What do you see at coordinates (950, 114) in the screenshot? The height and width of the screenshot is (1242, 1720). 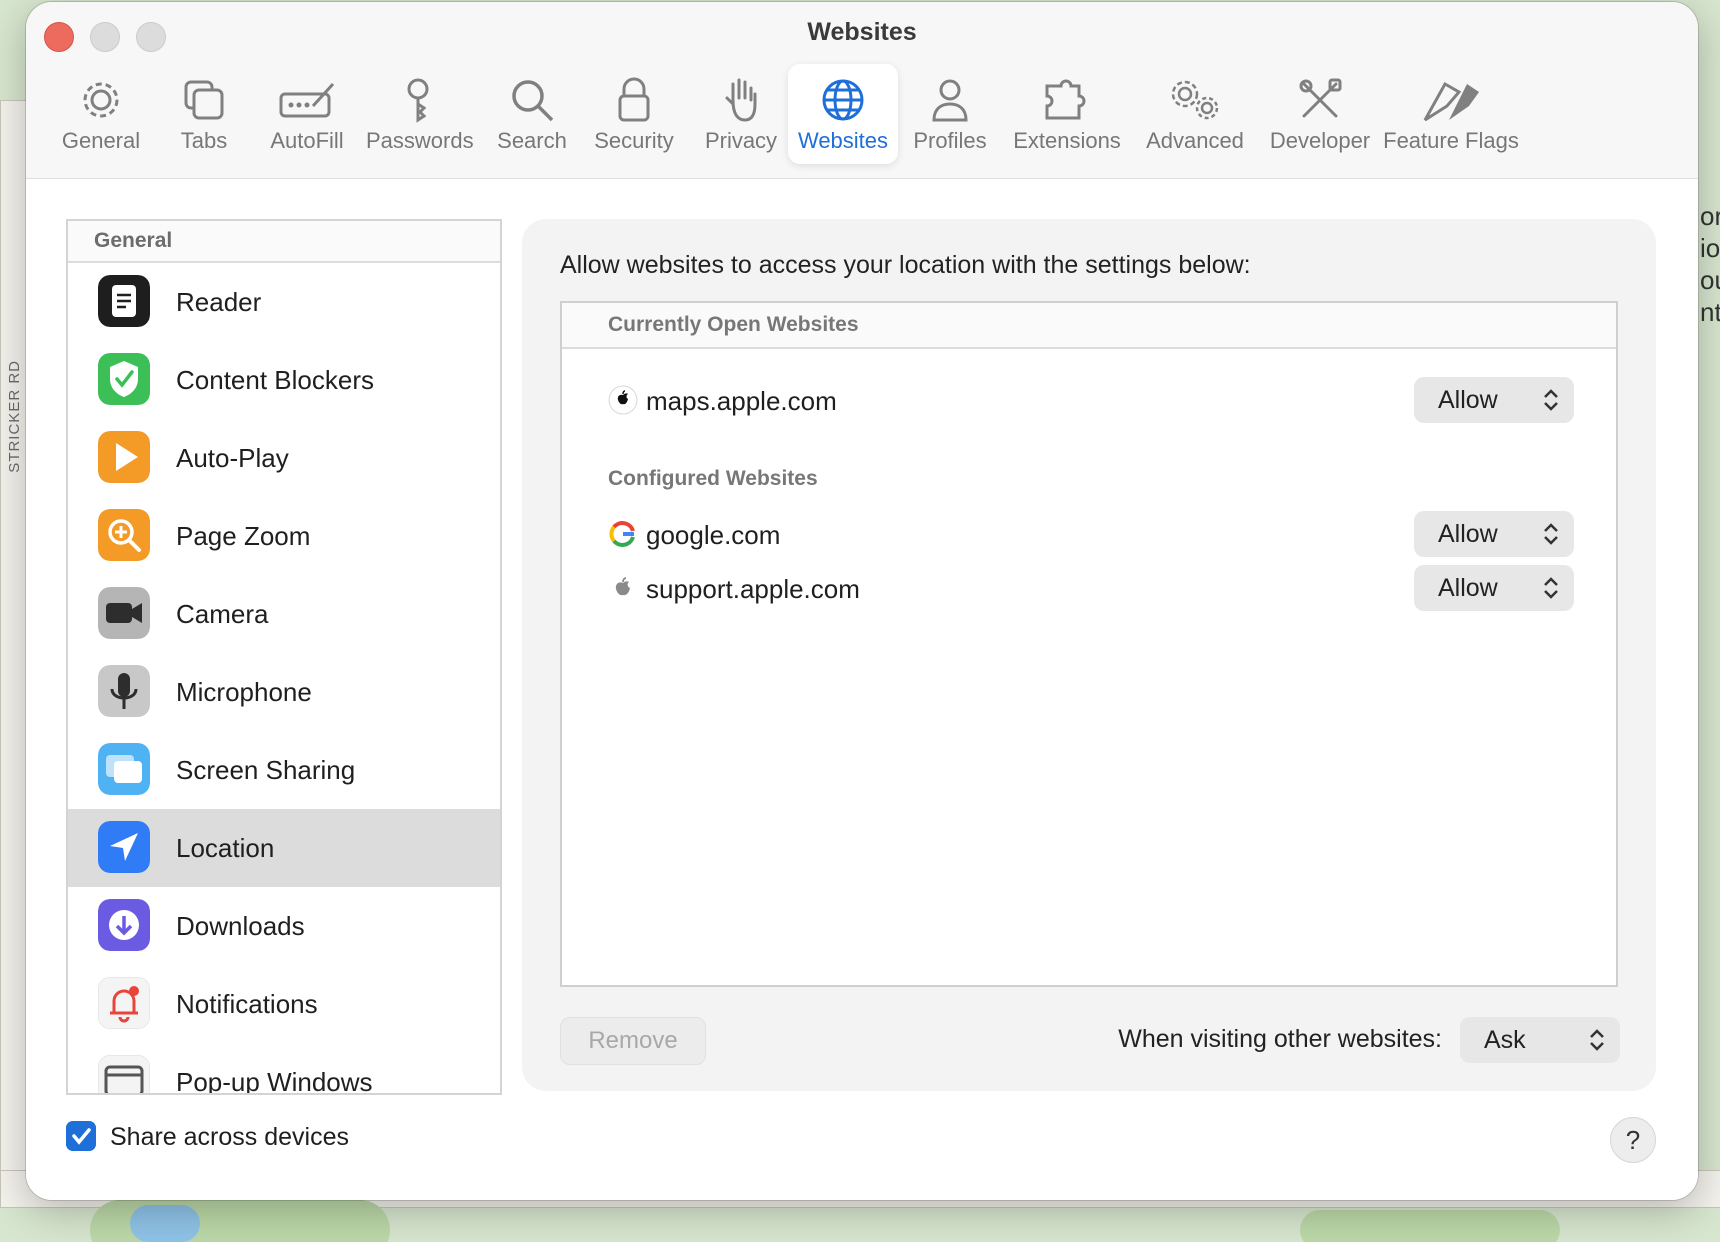 I see `tab-profiles: Profiles` at bounding box center [950, 114].